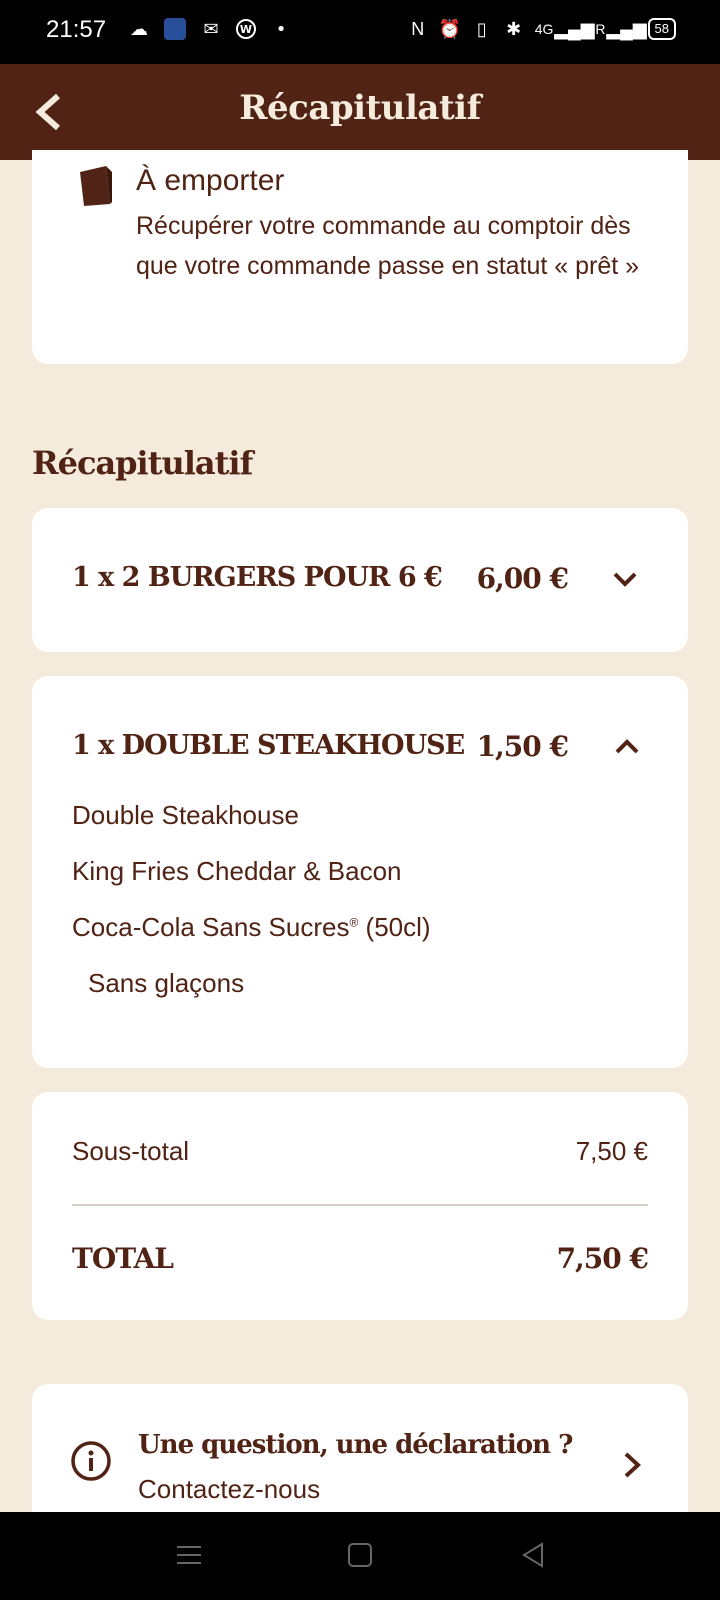 Image resolution: width=720 pixels, height=1600 pixels. Describe the element at coordinates (360, 108) in the screenshot. I see `page-title: Récapitulatif` at that location.